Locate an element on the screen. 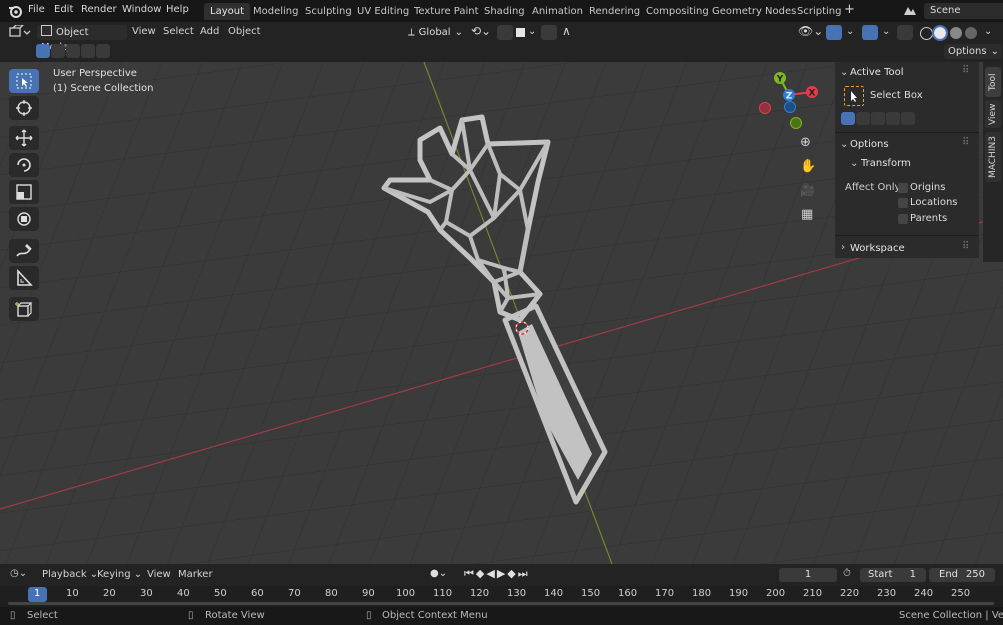 The width and height of the screenshot is (1003, 625). menu-window: Window is located at coordinates (141, 9).